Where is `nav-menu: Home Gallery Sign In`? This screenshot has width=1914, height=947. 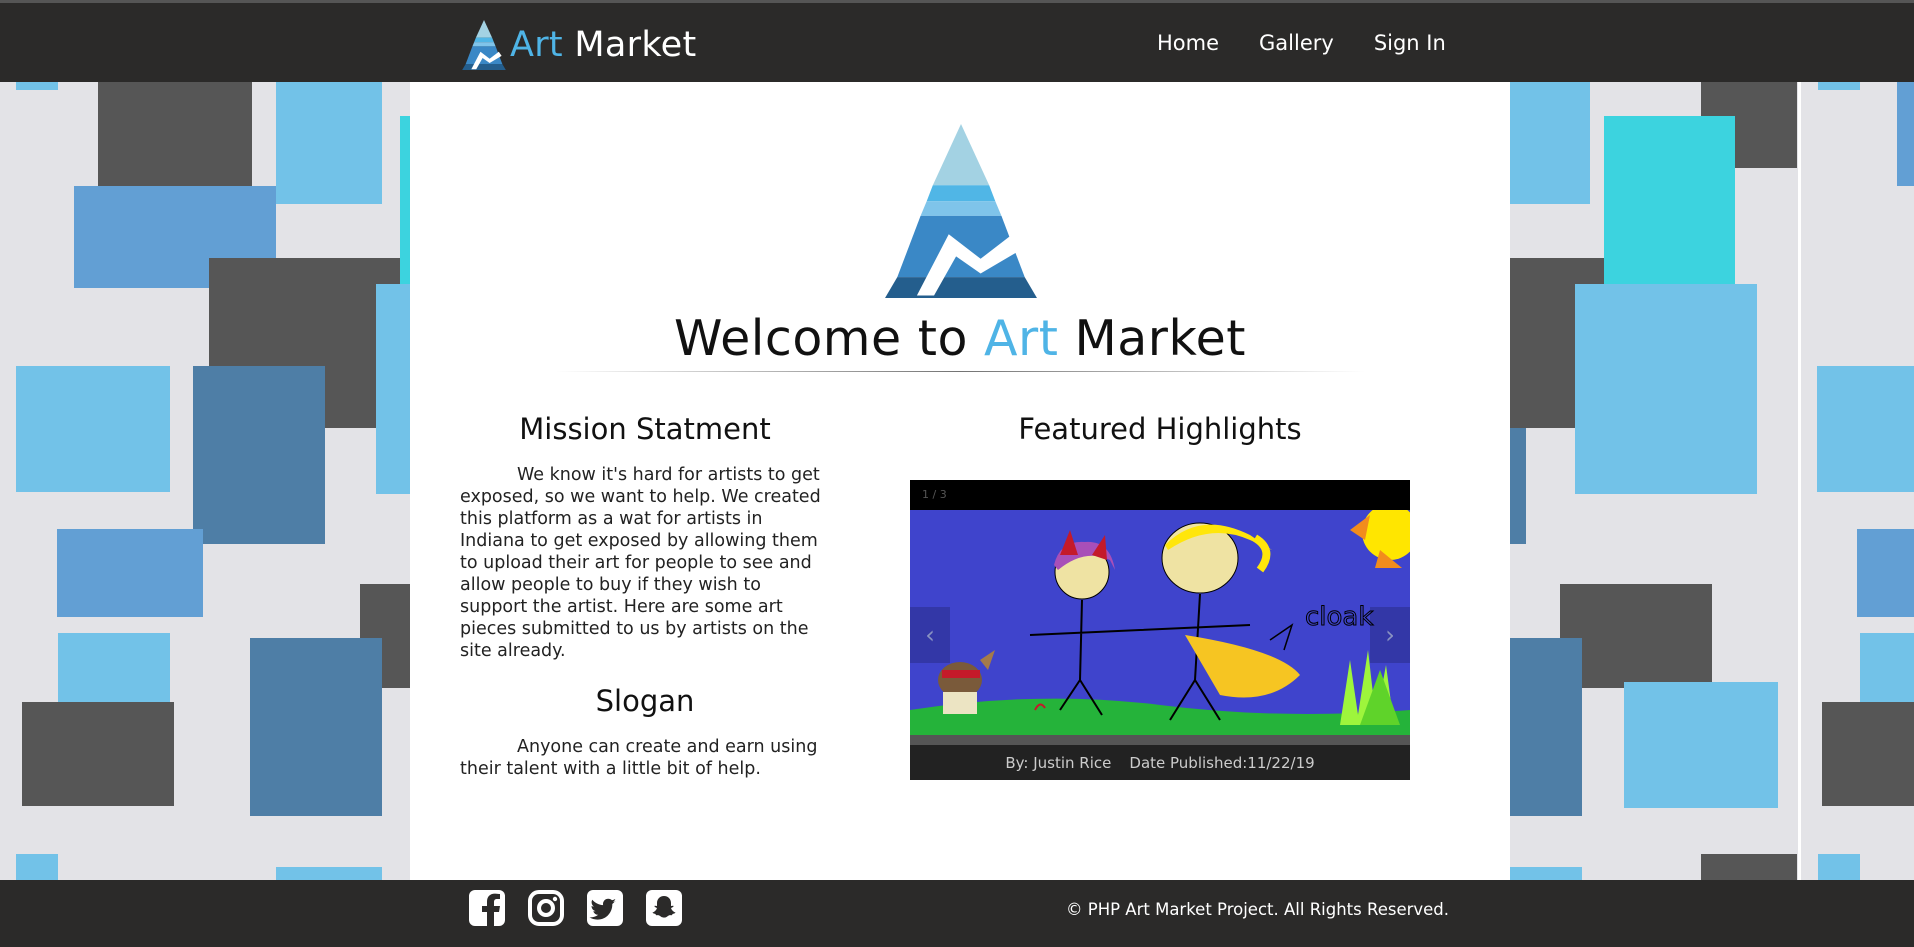
nav-menu: Home Gallery Sign In is located at coordinates (1321, 43).